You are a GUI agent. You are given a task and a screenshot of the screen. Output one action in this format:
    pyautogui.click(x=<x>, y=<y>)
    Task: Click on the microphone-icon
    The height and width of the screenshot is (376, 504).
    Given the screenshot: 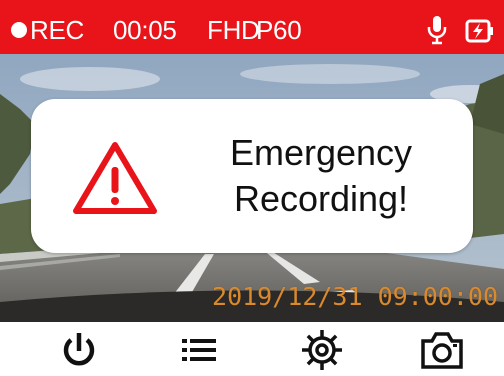 What is the action you would take?
    pyautogui.click(x=437, y=30)
    